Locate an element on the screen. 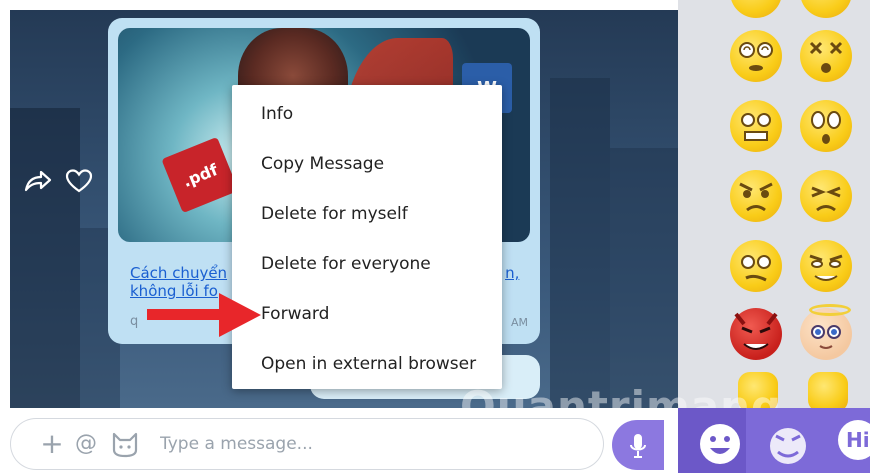 The image size is (870, 473). voice-record-button is located at coordinates (638, 445).